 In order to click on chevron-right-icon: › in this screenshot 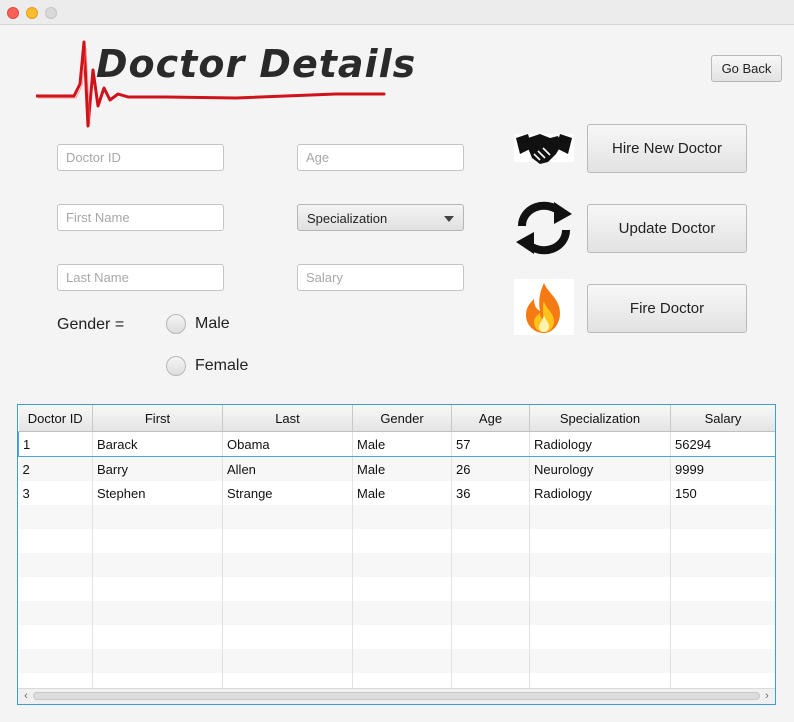, I will do `click(767, 696)`.